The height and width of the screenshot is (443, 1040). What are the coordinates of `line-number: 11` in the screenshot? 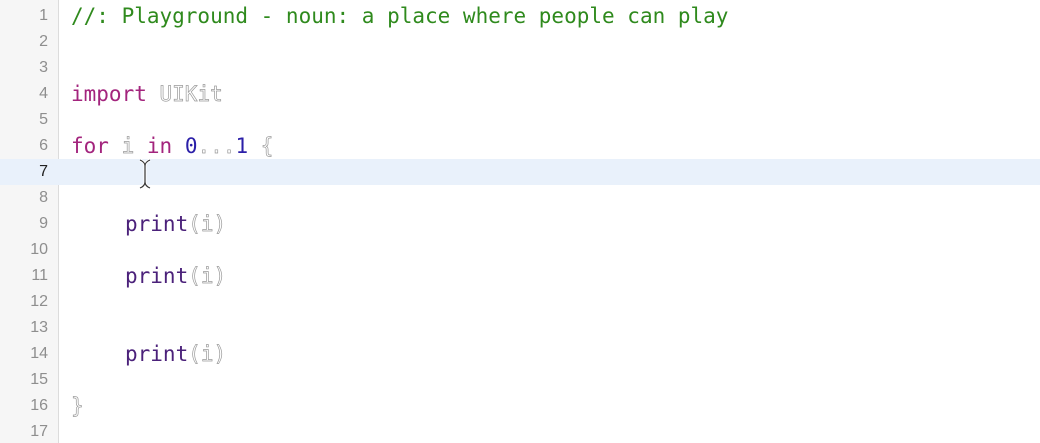 It's located at (39, 275).